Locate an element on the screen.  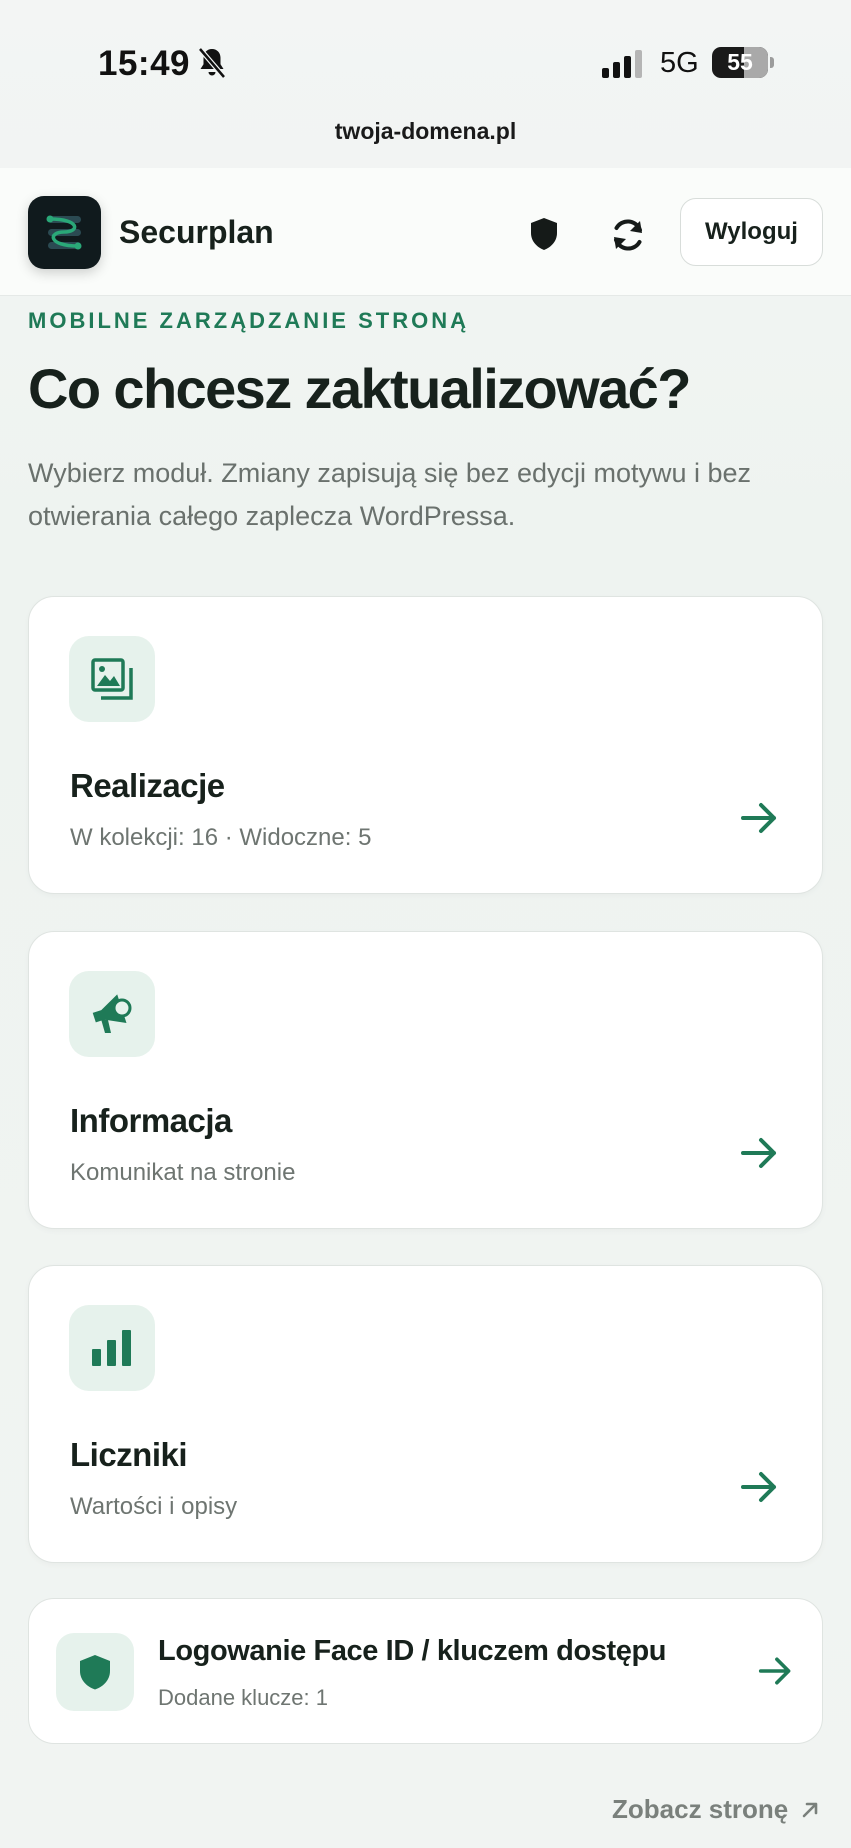
logo-icon is located at coordinates (64, 232).